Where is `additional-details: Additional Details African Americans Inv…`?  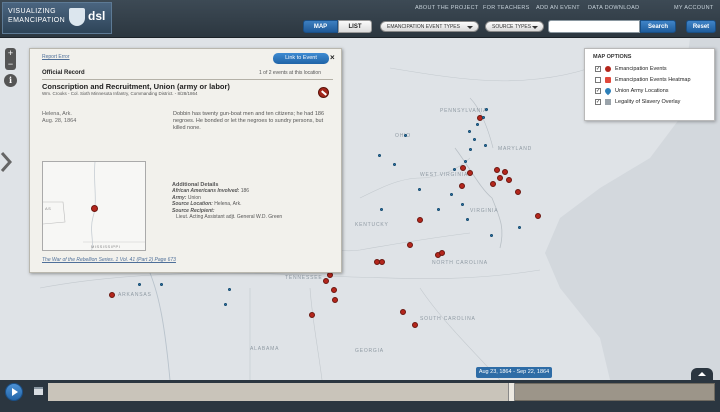
additional-details: Additional Details African Americans Inv… is located at coordinates (252, 201).